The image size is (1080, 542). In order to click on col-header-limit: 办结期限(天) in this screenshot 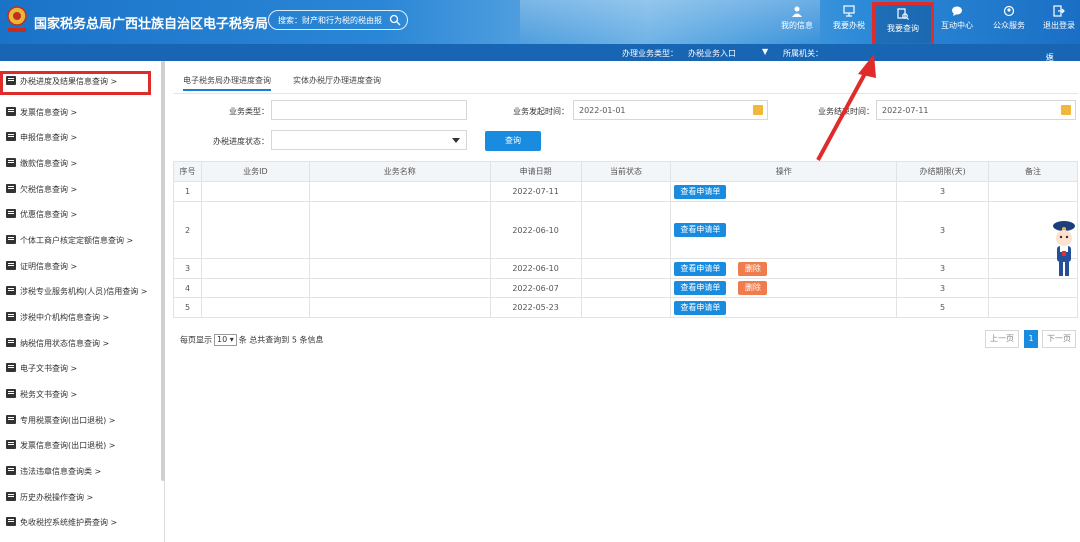, I will do `click(943, 171)`.